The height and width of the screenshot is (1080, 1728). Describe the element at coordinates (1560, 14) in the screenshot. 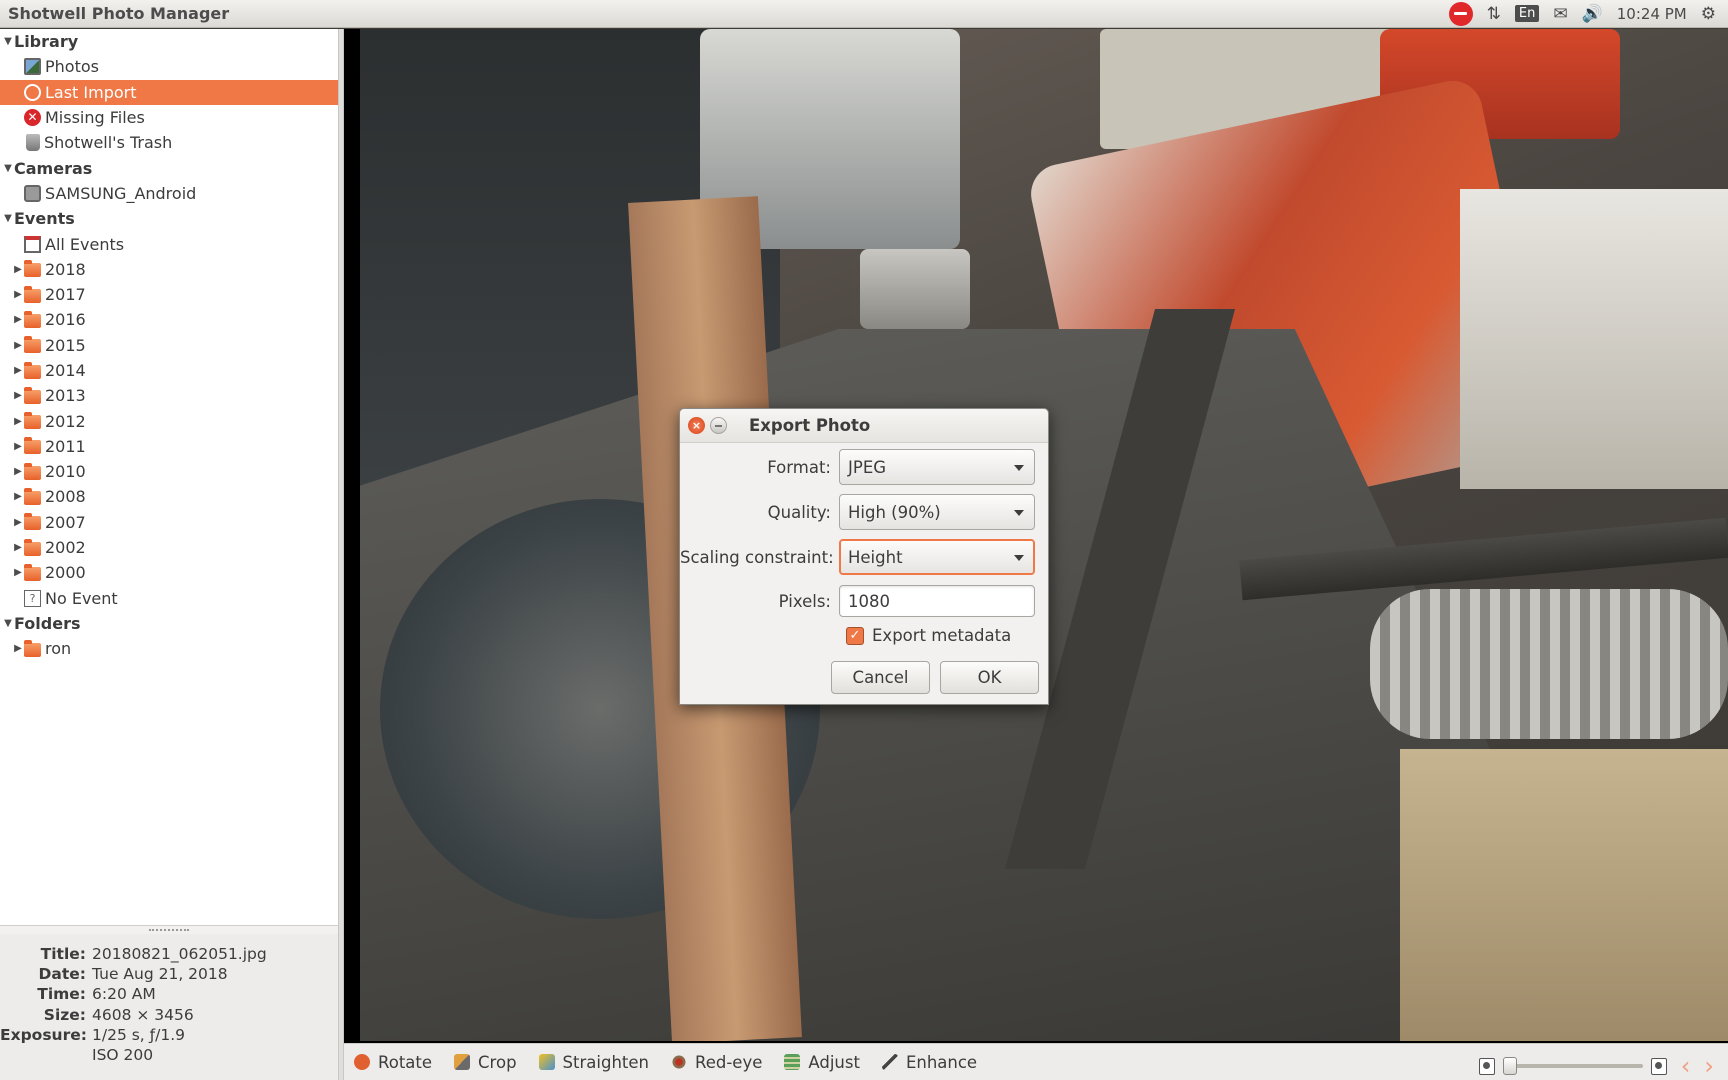

I see `mail-icon: ✉` at that location.